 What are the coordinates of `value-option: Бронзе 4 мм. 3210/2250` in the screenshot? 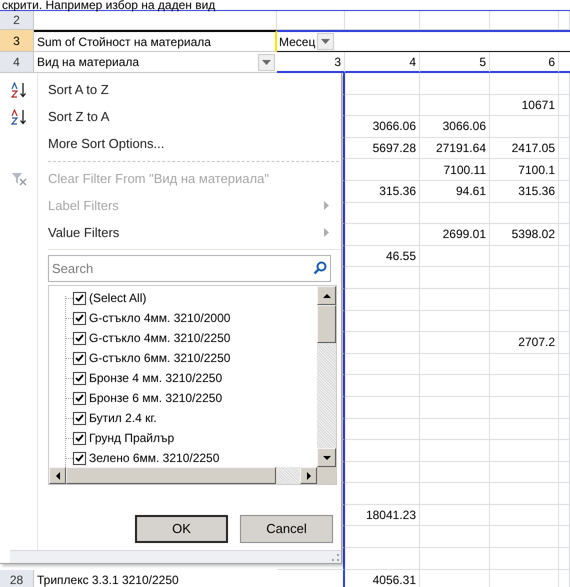 It's located at (147, 378).